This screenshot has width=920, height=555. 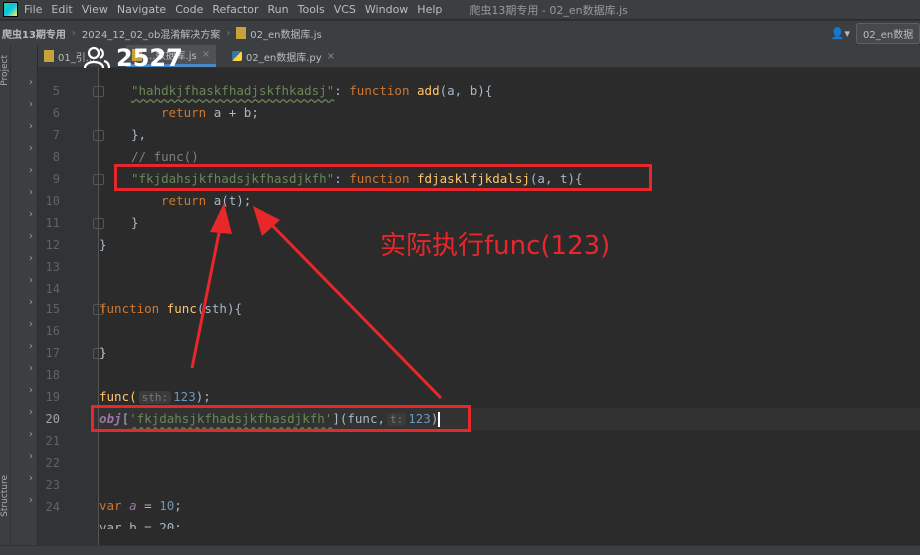 I want to click on viewer-count: 2527, so click(x=149, y=58).